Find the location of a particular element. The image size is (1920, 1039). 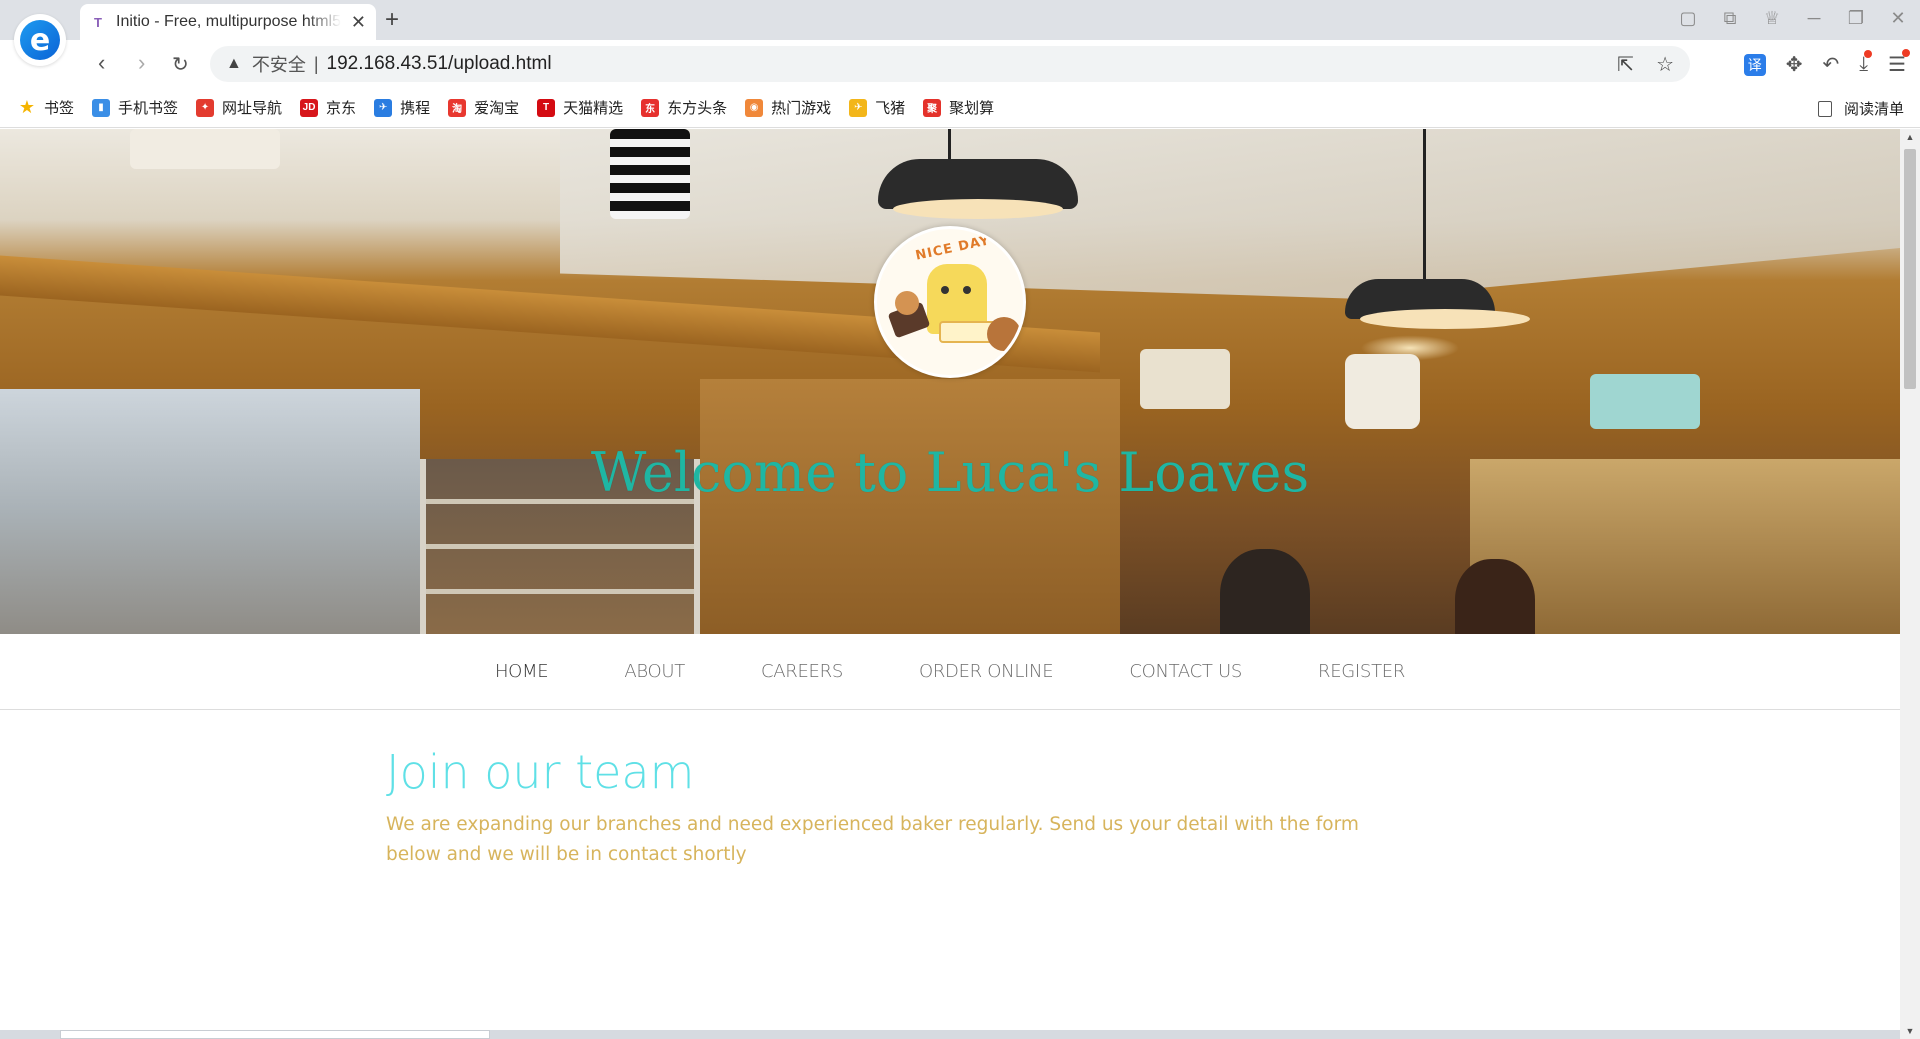

nav-home: HOME is located at coordinates (522, 671).